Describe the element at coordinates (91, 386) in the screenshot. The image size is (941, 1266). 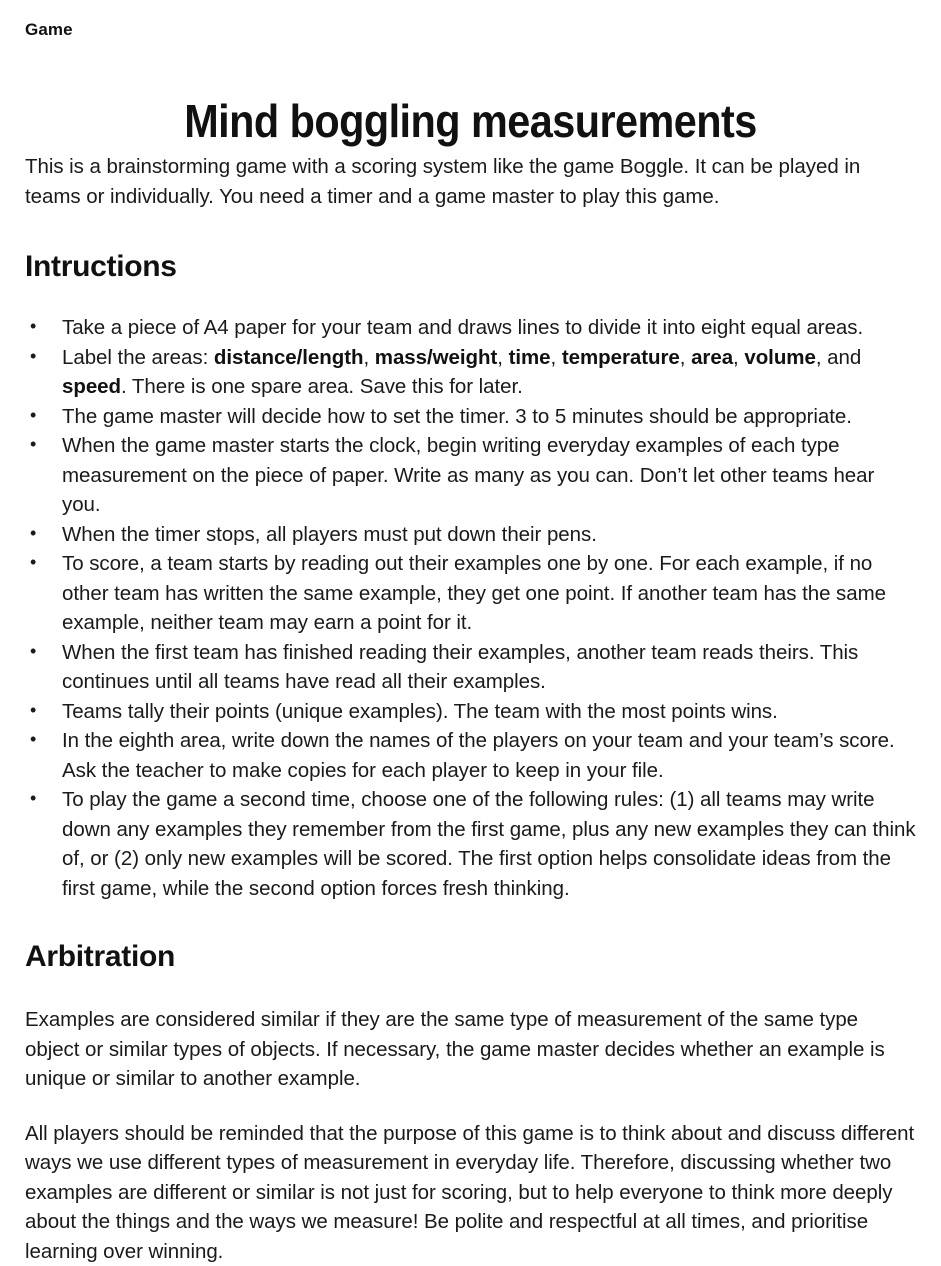
I see `emphasis-term: speed` at that location.